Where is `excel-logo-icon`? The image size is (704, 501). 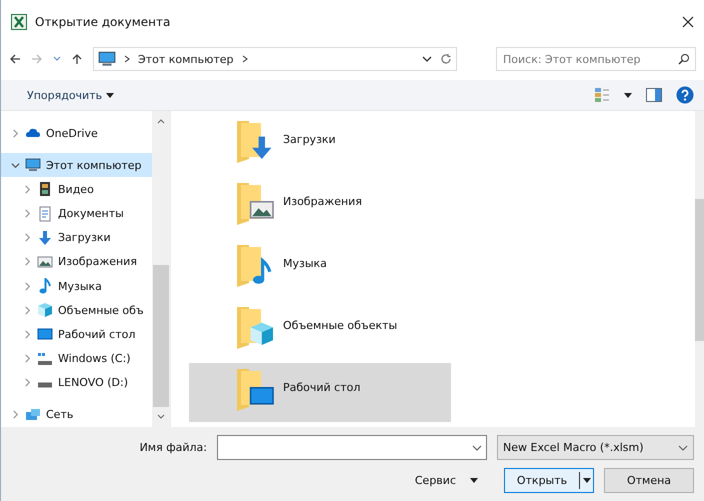 excel-logo-icon is located at coordinates (19, 22).